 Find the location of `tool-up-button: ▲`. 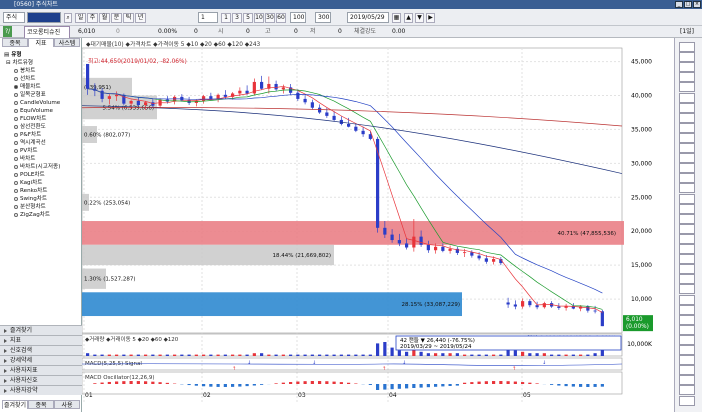

tool-up-button: ▲ is located at coordinates (408, 18).